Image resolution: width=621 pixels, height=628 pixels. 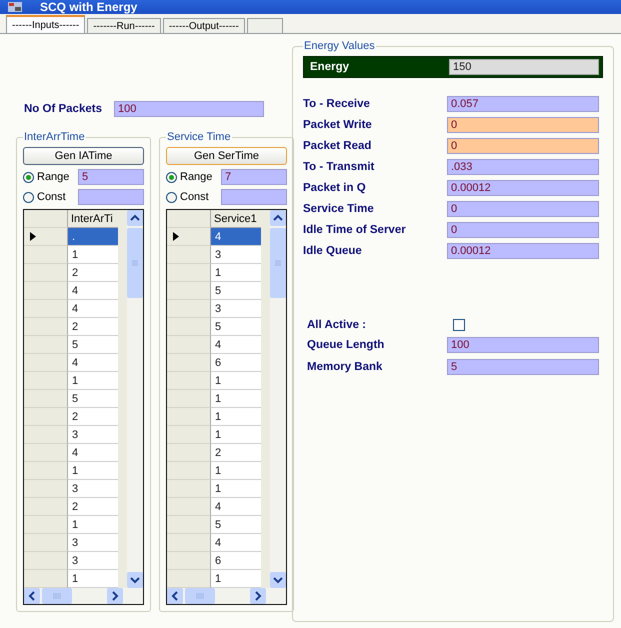 I want to click on input-field: 7, so click(x=254, y=177).